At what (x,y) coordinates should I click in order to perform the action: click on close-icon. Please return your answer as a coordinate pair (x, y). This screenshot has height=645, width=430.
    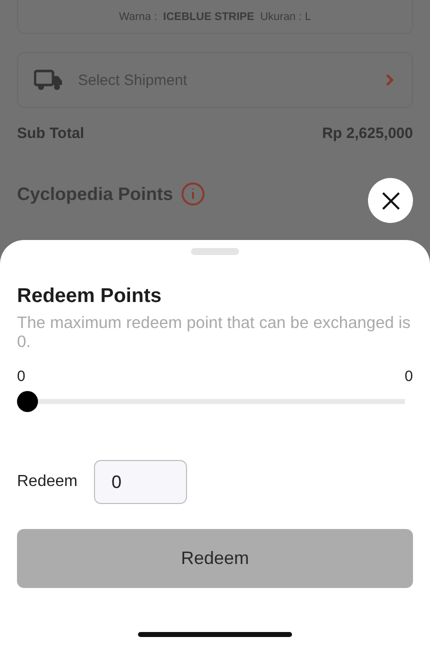
    Looking at the image, I should click on (391, 201).